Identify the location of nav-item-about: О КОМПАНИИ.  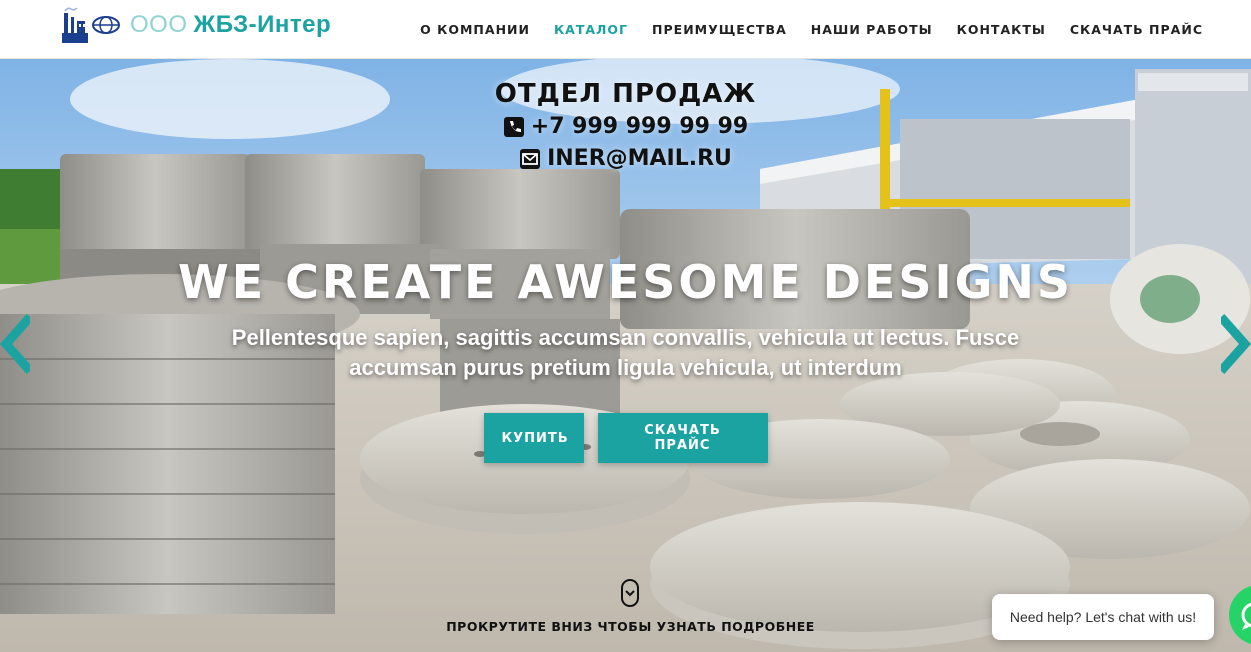
(475, 29).